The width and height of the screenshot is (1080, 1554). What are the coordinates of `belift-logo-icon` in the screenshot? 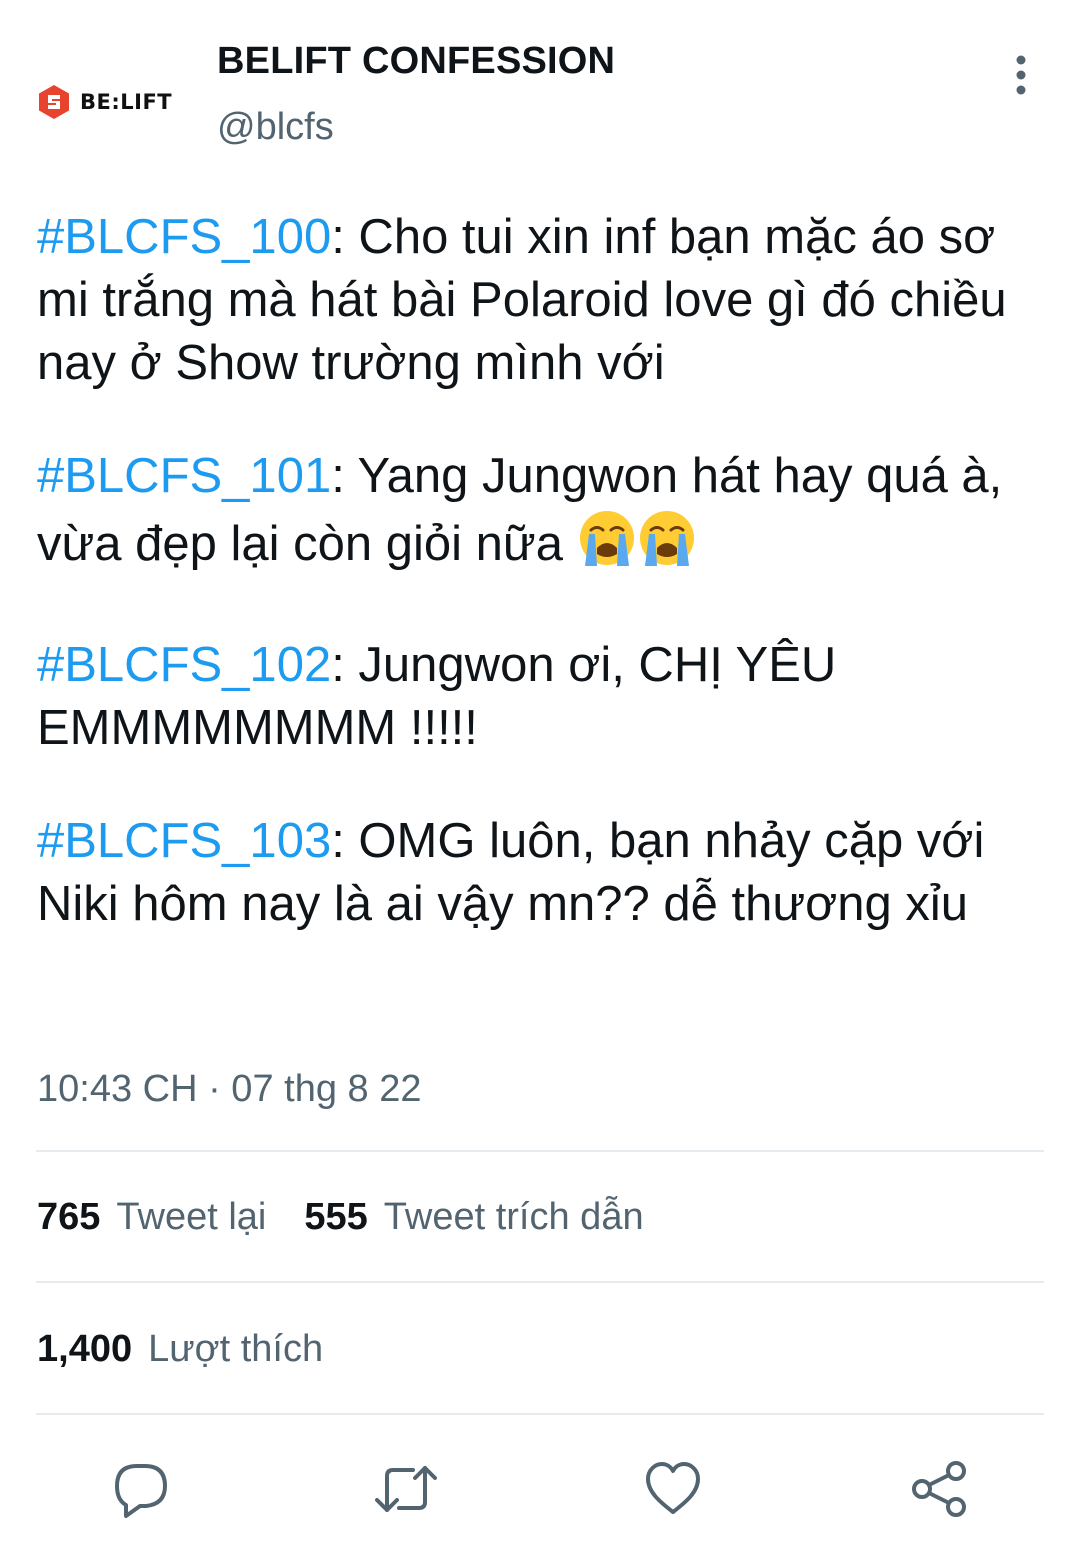 It's located at (54, 102).